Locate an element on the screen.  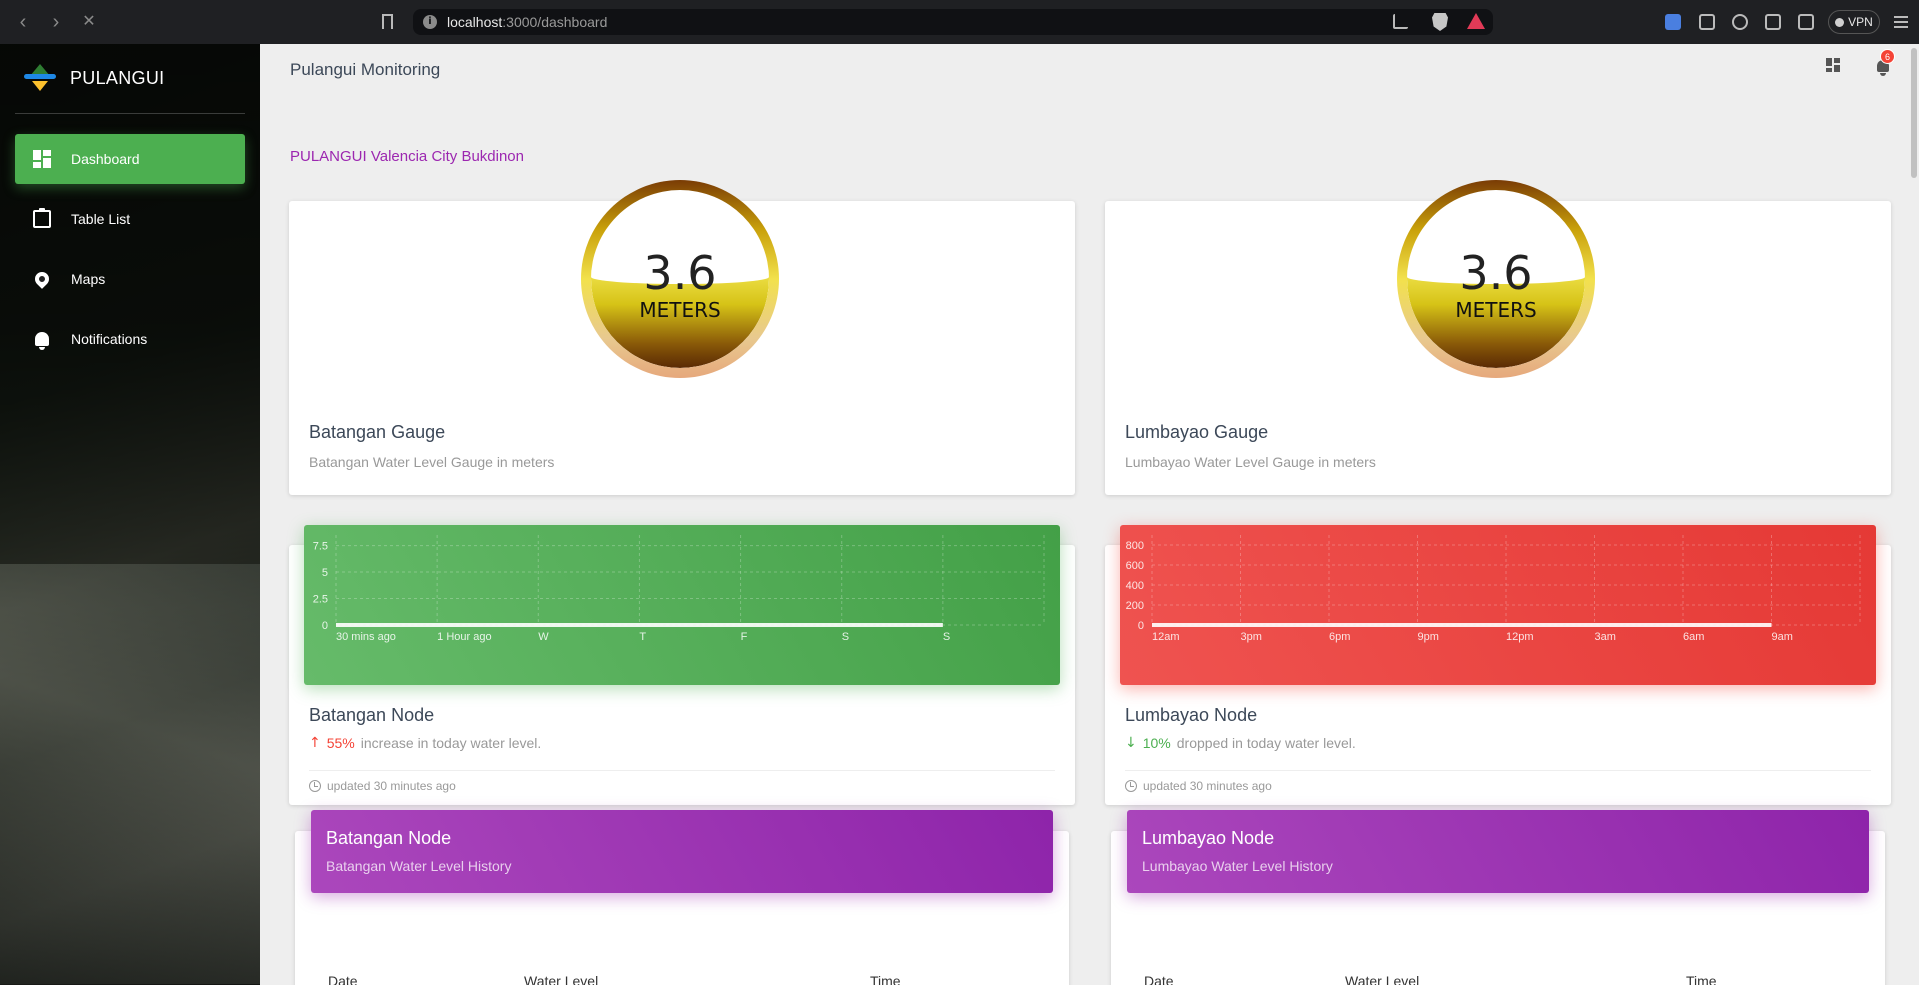
extensions-icon is located at coordinates (1707, 22).